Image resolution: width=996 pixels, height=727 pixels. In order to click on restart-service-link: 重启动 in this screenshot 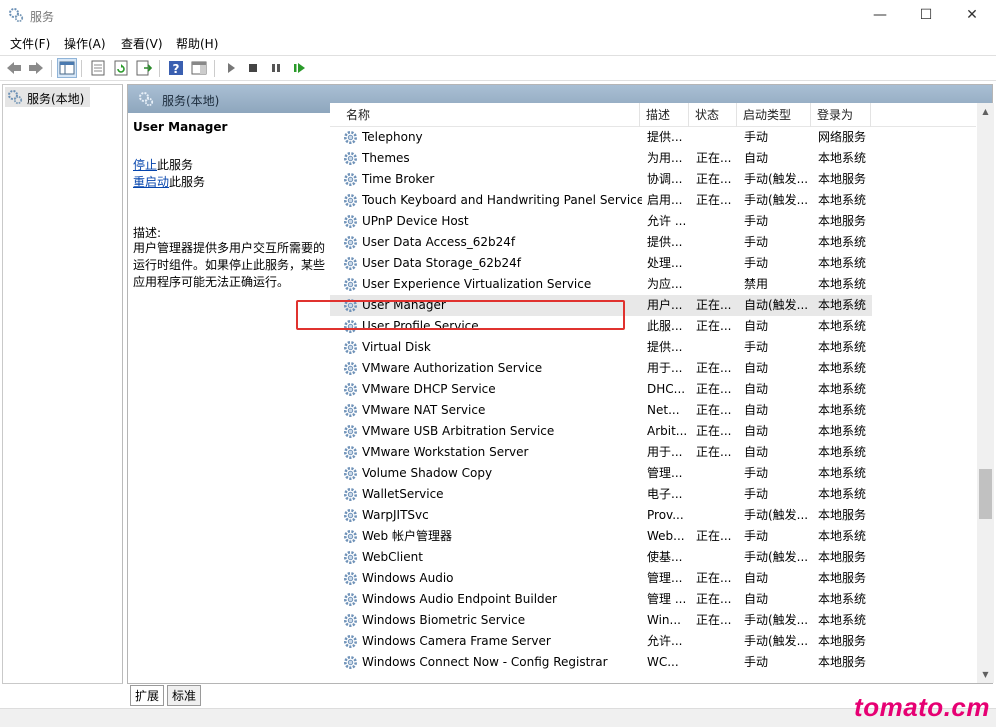, I will do `click(151, 182)`.